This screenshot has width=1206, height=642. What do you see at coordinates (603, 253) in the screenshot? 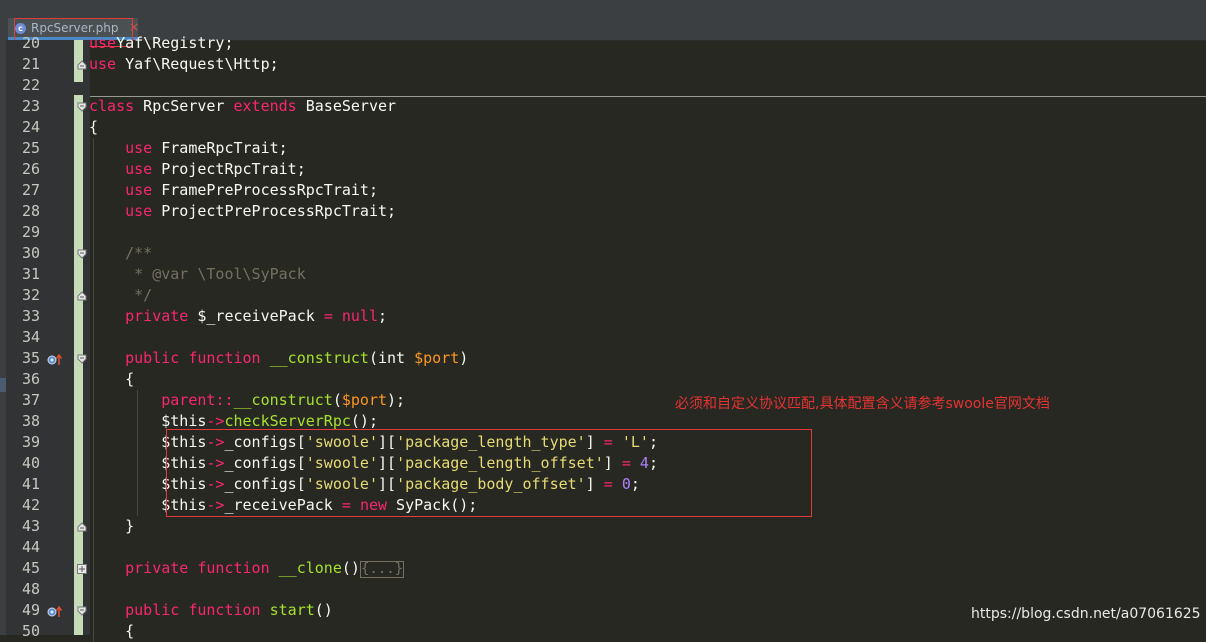
I see `code-line: 30 /**` at bounding box center [603, 253].